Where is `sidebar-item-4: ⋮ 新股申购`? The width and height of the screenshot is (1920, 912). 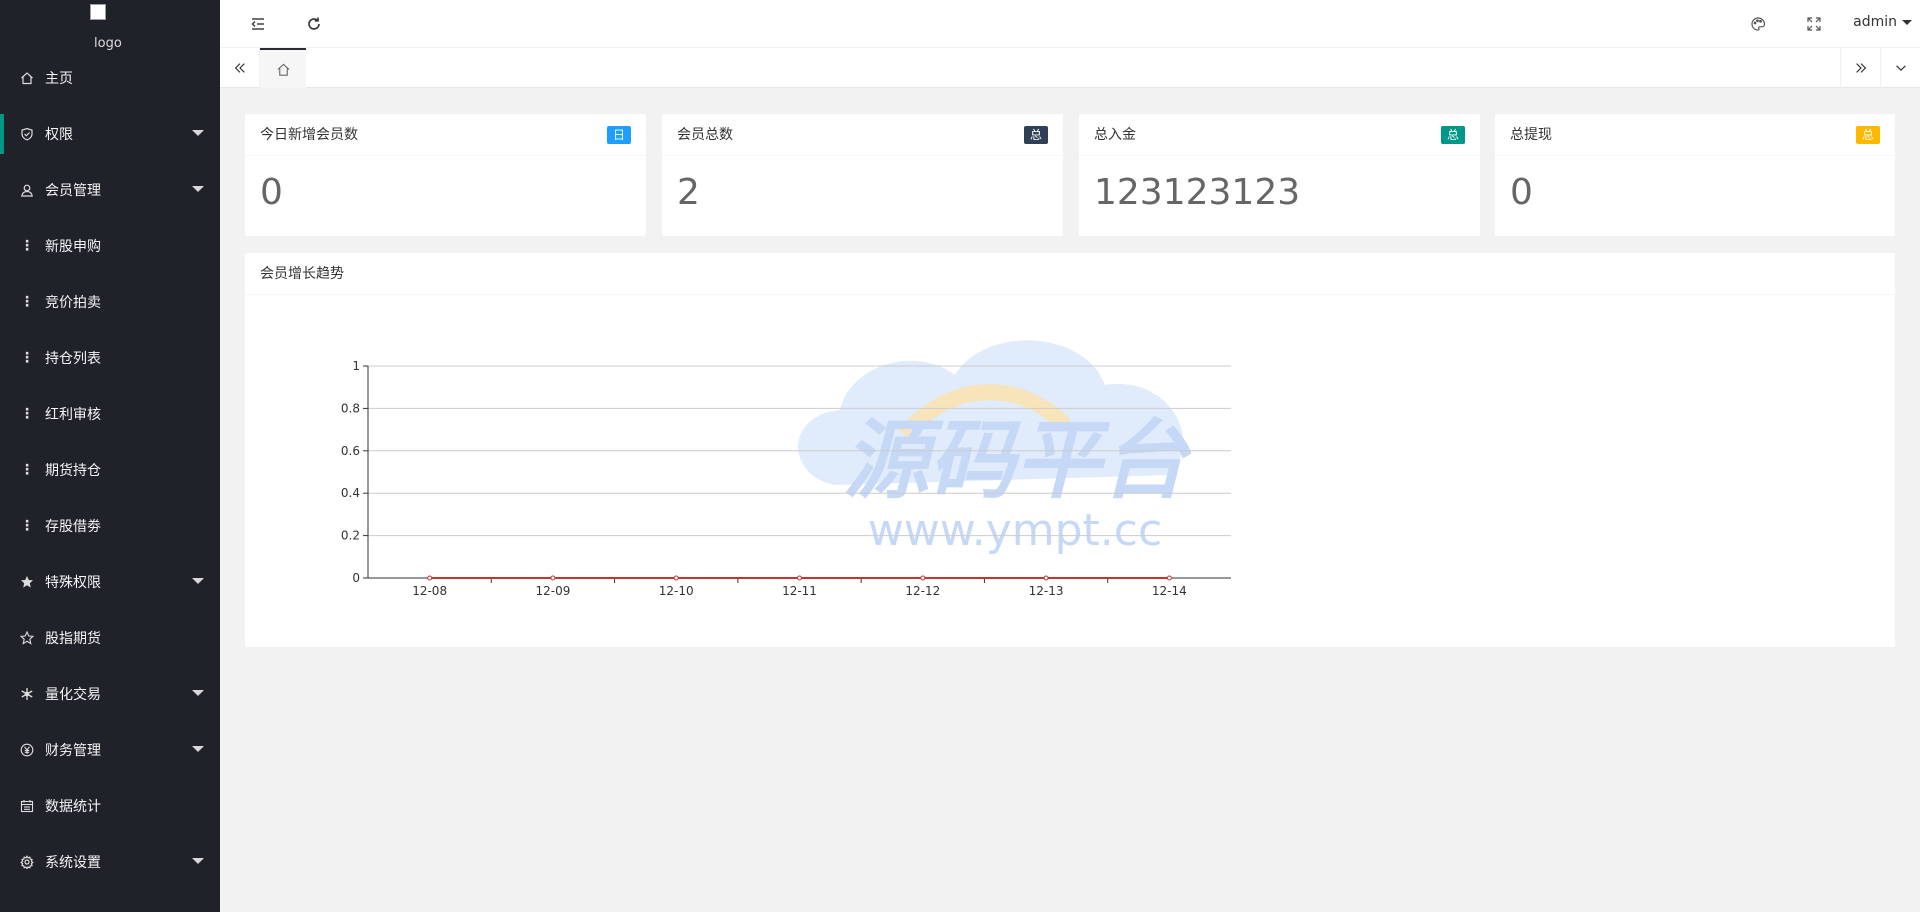
sidebar-item-4: ⋮ 新股申购 is located at coordinates (110, 246).